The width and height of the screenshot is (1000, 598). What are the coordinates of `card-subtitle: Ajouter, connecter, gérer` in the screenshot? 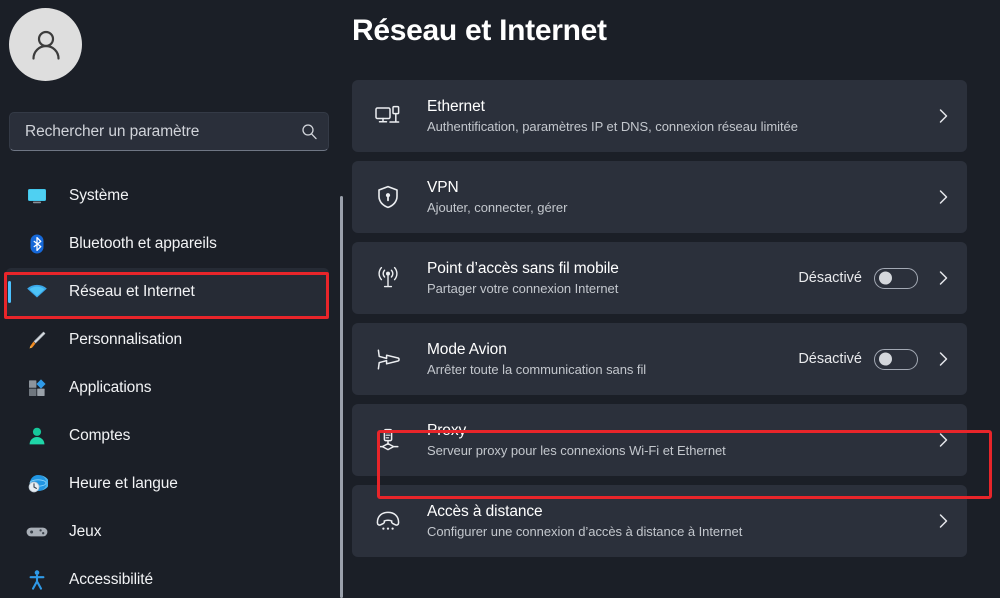 It's located at (497, 207).